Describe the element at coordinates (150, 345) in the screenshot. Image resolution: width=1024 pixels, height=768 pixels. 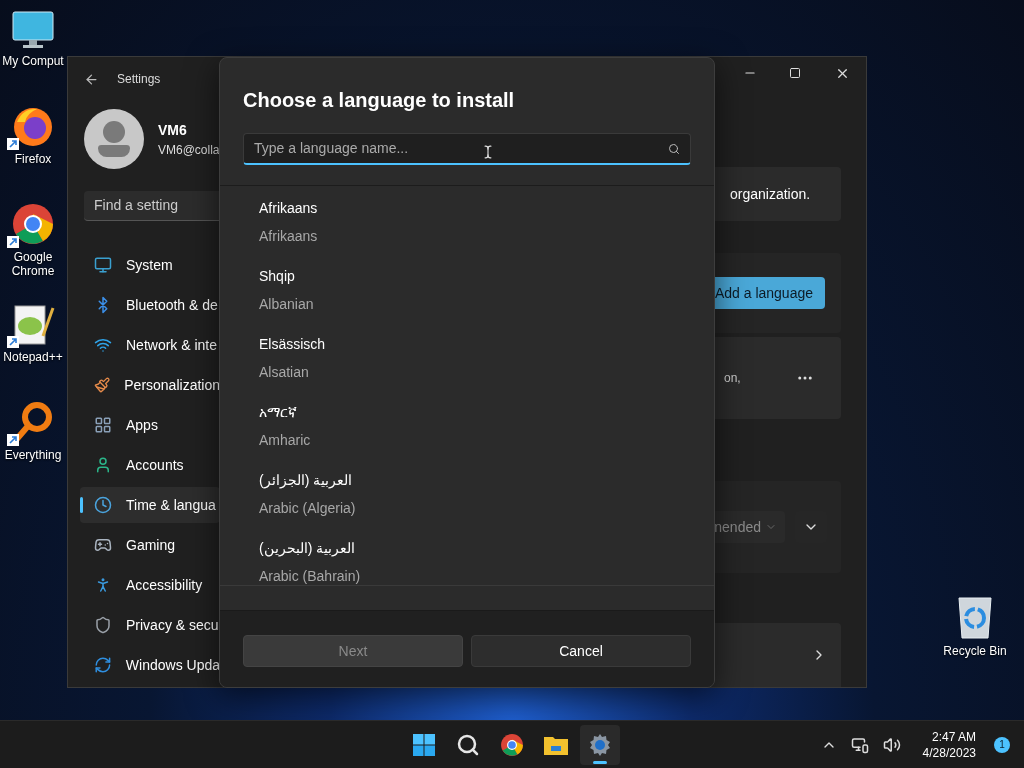
I see `nav-item: Network & inte` at that location.